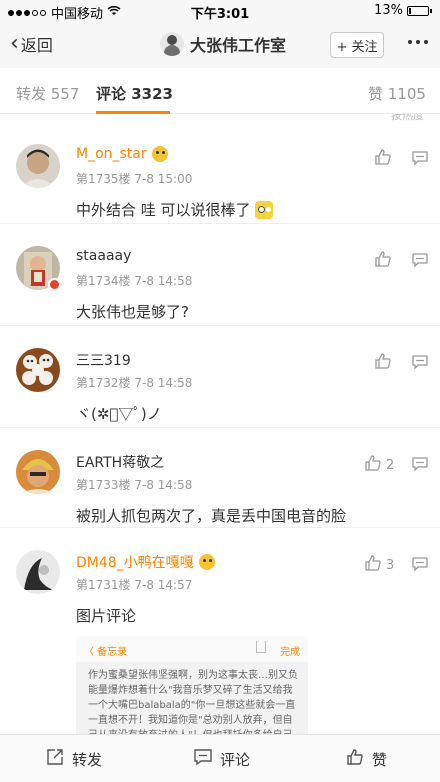 Image resolution: width=440 pixels, height=782 pixels. What do you see at coordinates (55, 759) in the screenshot?
I see `repost-icon` at bounding box center [55, 759].